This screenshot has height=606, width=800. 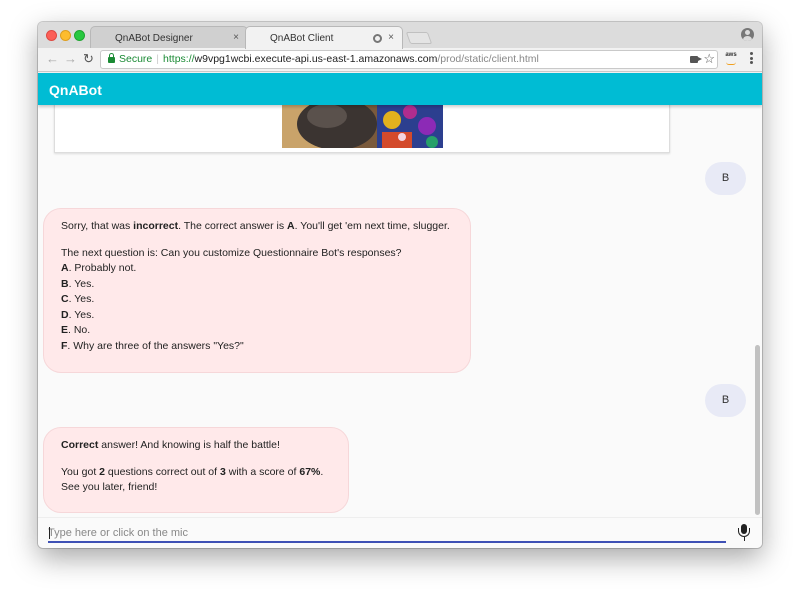 I want to click on secure-label: Secure, so click(x=136, y=59).